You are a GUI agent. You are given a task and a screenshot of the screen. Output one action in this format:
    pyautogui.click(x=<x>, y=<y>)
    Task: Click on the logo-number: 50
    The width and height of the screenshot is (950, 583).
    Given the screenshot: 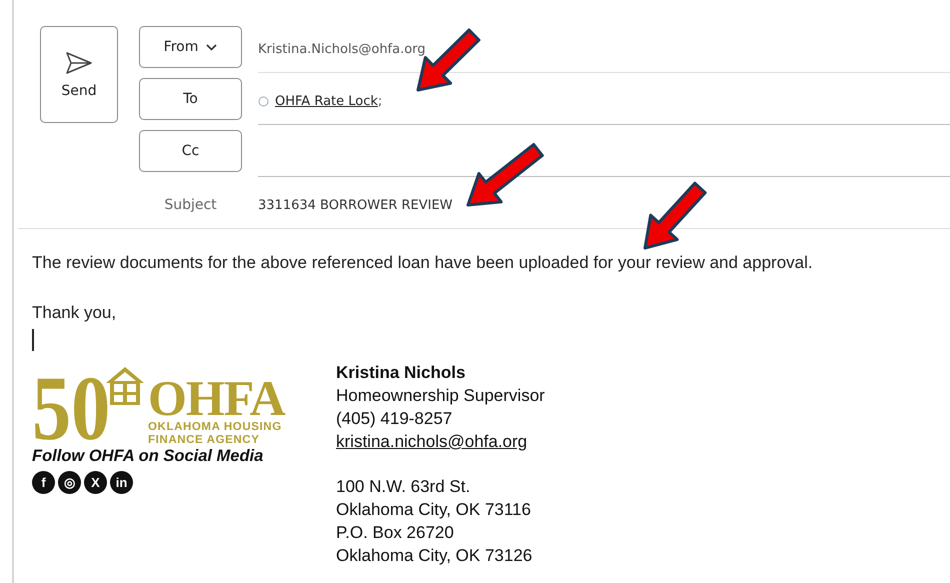 What is the action you would take?
    pyautogui.click(x=71, y=408)
    